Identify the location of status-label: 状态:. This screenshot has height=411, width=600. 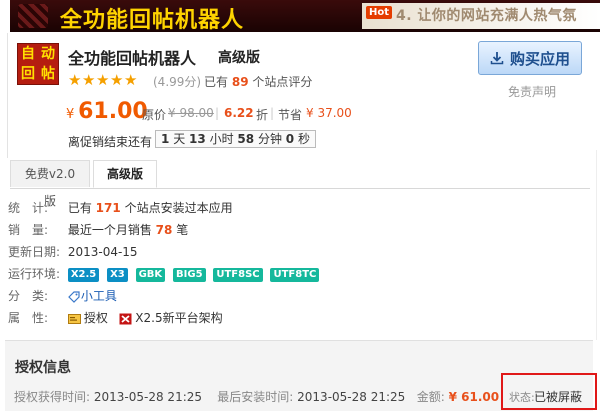
(522, 397).